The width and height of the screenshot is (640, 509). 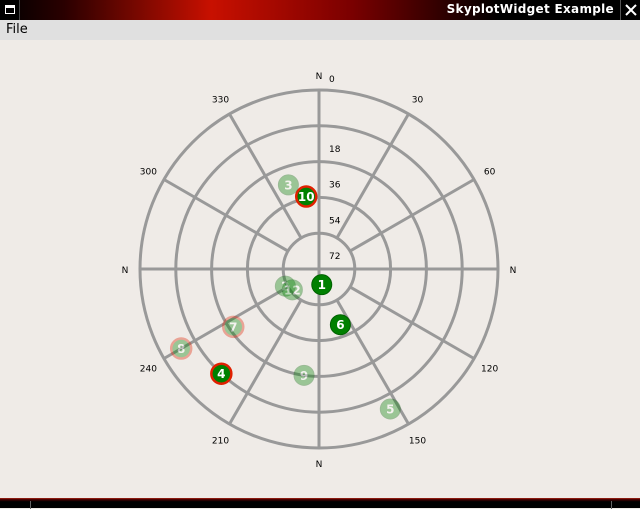 I want to click on elevation-label: 0, so click(x=332, y=80).